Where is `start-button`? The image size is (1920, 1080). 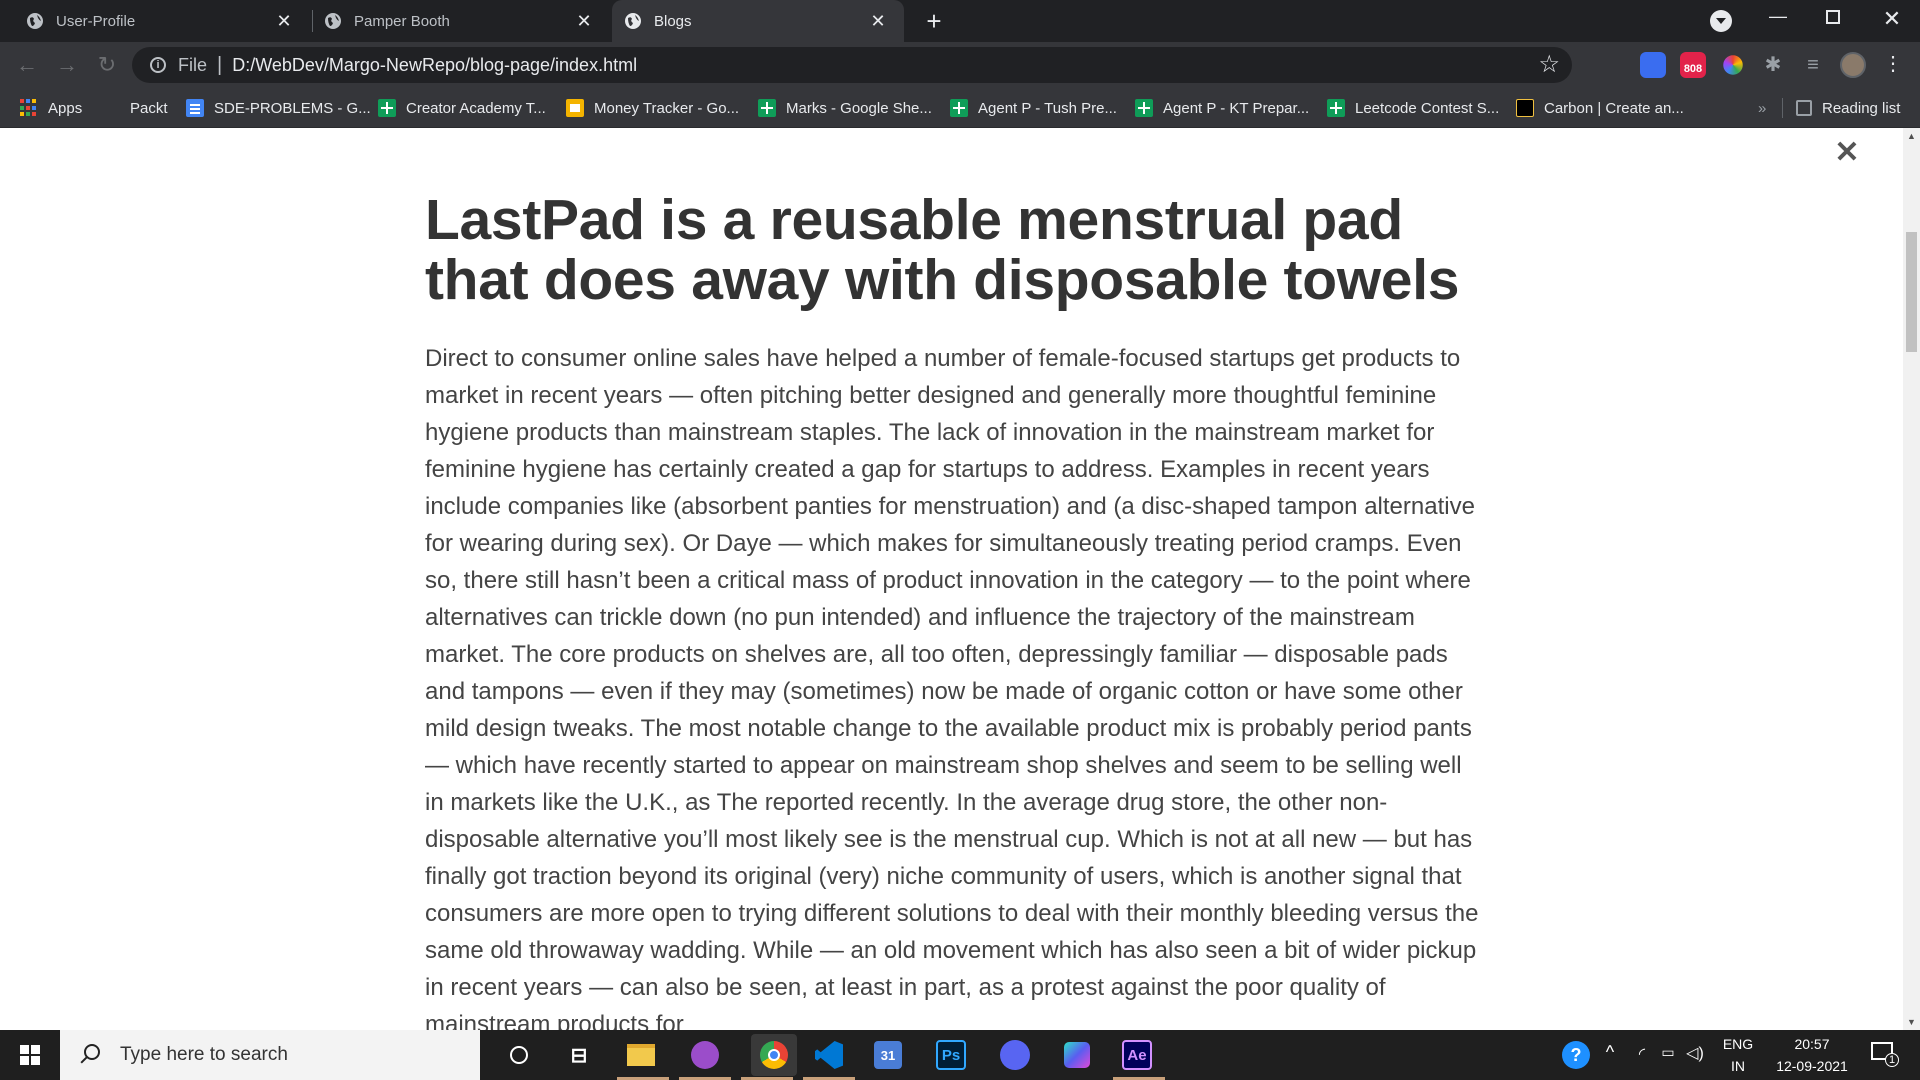
start-button is located at coordinates (30, 1055).